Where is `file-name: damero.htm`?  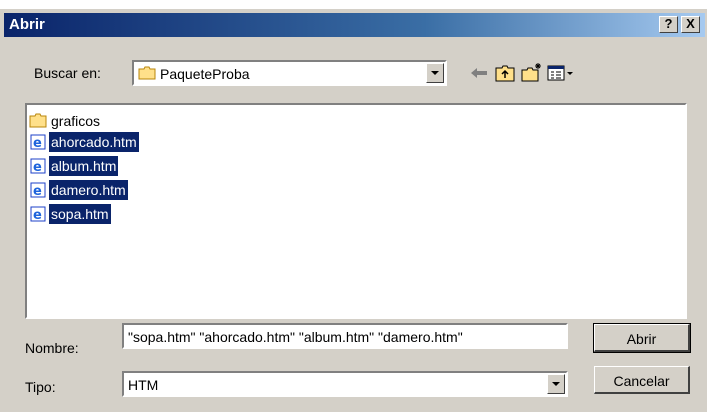
file-name: damero.htm is located at coordinates (88, 190).